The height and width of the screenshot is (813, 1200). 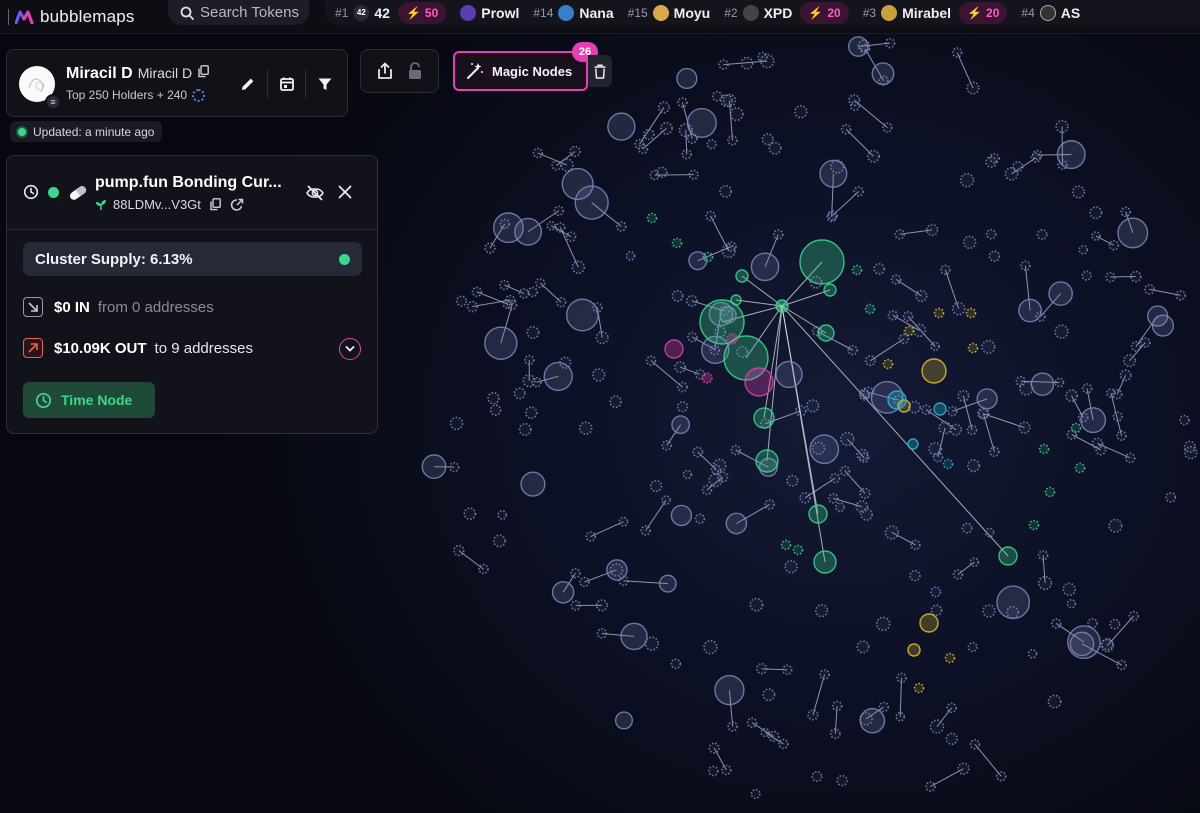 What do you see at coordinates (89, 400) in the screenshot?
I see `time-node-button: Time Node` at bounding box center [89, 400].